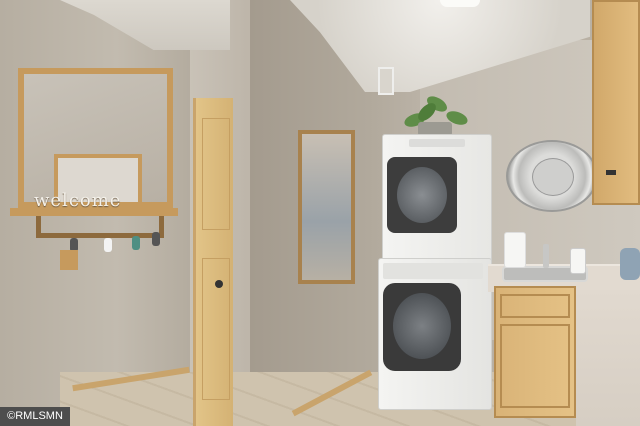  Describe the element at coordinates (95, 138) in the screenshot. I see `wall-mirror-left` at that location.